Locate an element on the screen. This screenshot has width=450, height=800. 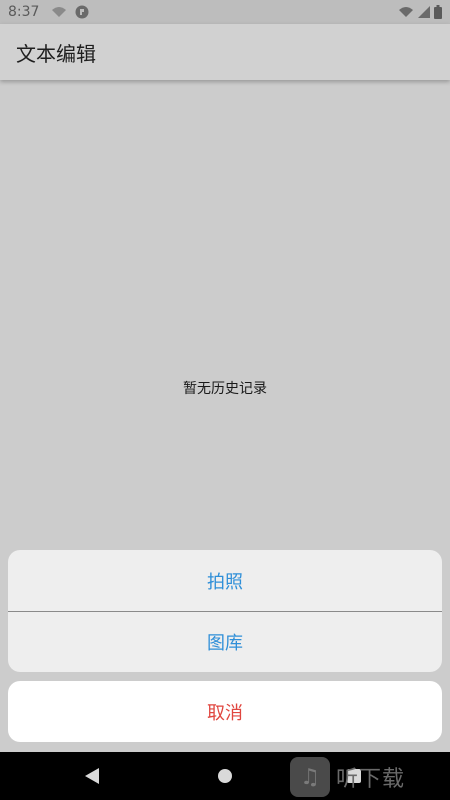
status-right-icons is located at coordinates (420, 12).